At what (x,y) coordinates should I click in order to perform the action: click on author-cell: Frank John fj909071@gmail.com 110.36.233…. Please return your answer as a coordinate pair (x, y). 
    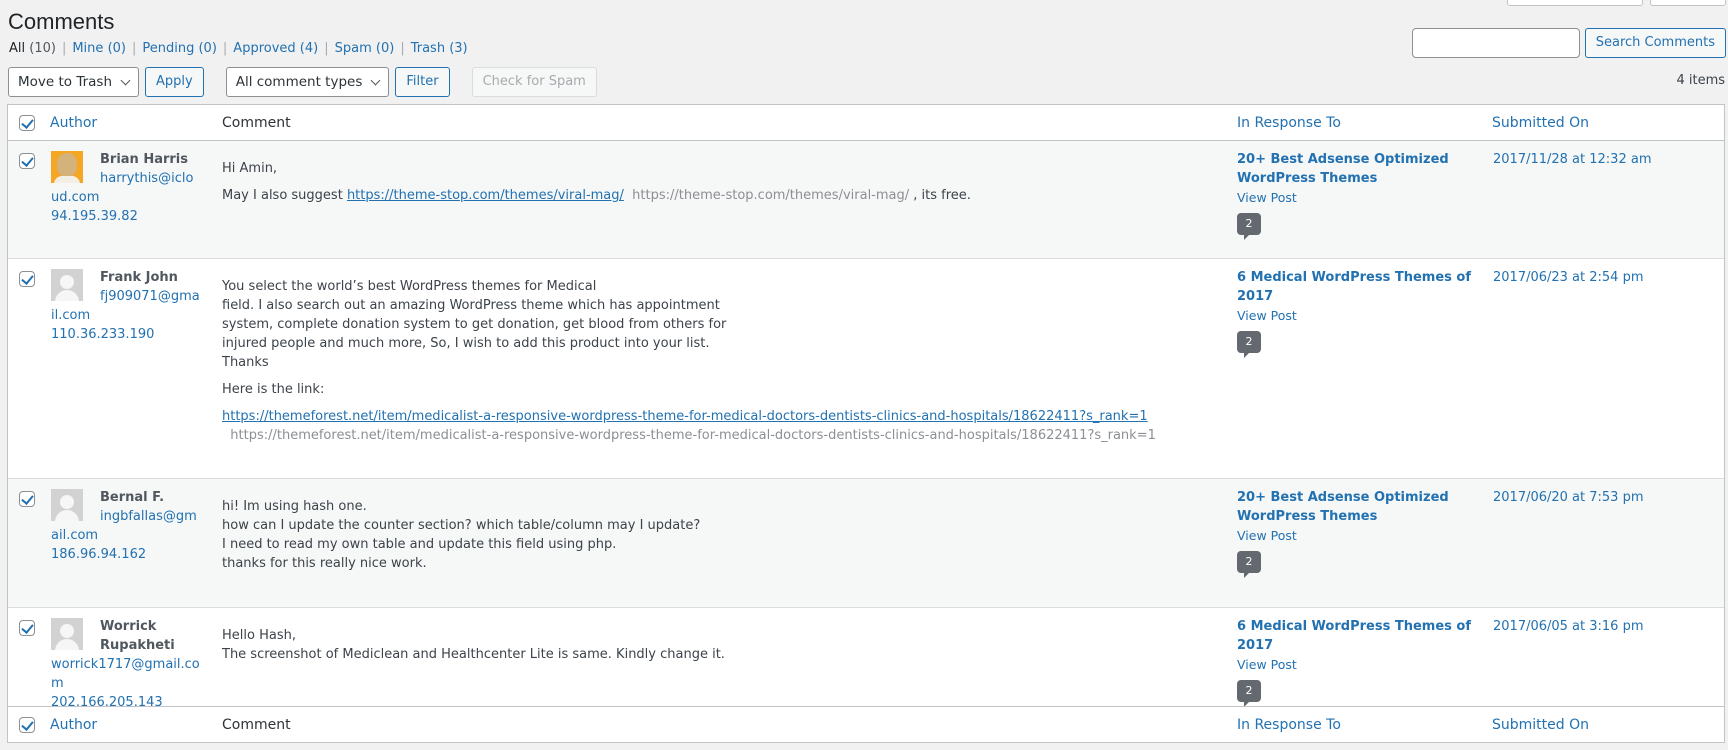
    Looking at the image, I should click on (126, 306).